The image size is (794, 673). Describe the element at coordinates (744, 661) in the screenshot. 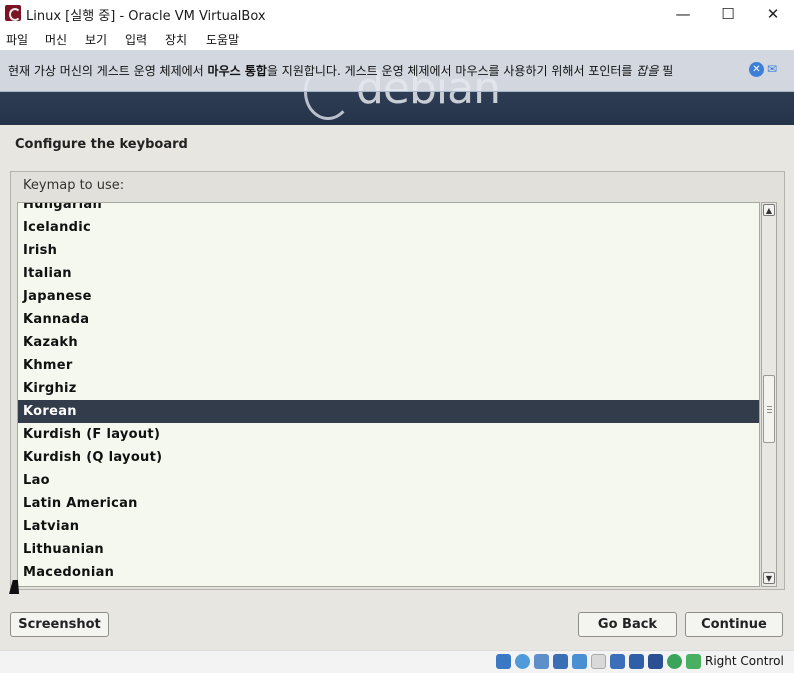

I see `host-key-label: Right Control` at that location.